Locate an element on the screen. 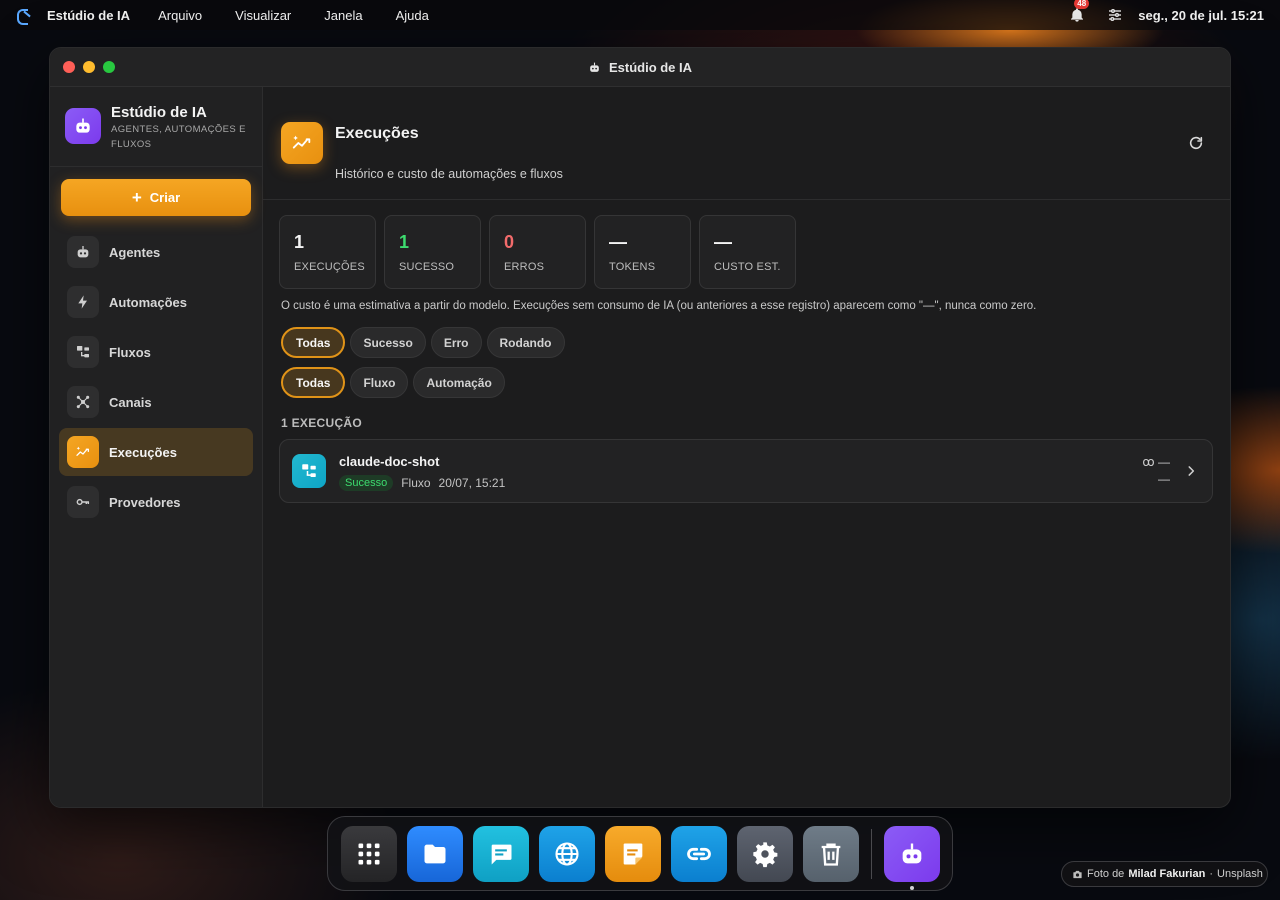  create-button-label: Criar is located at coordinates (165, 197).